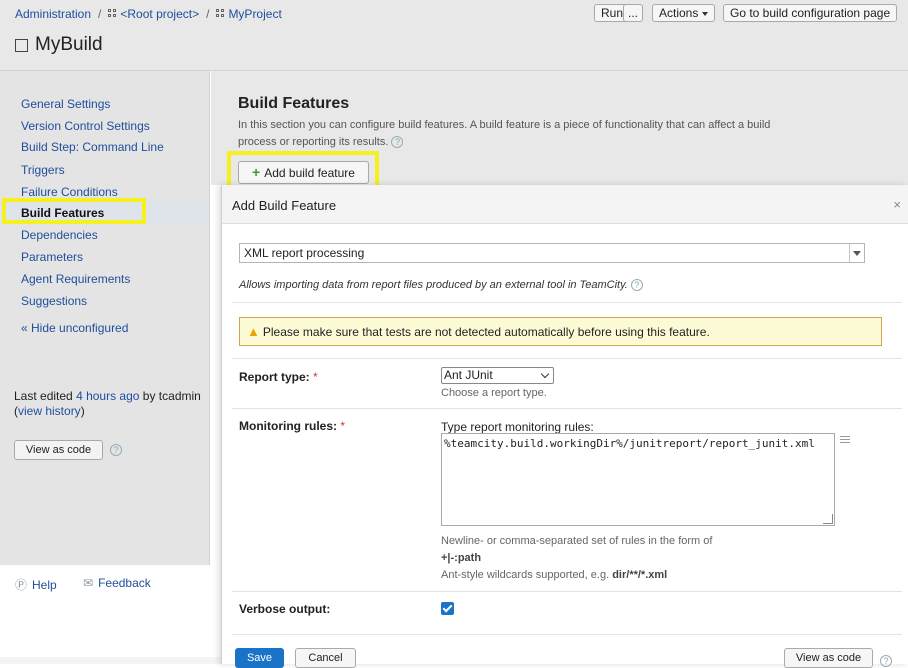 This screenshot has height=668, width=908. Describe the element at coordinates (447, 608) in the screenshot. I see `verbose-output-checkbox` at that location.